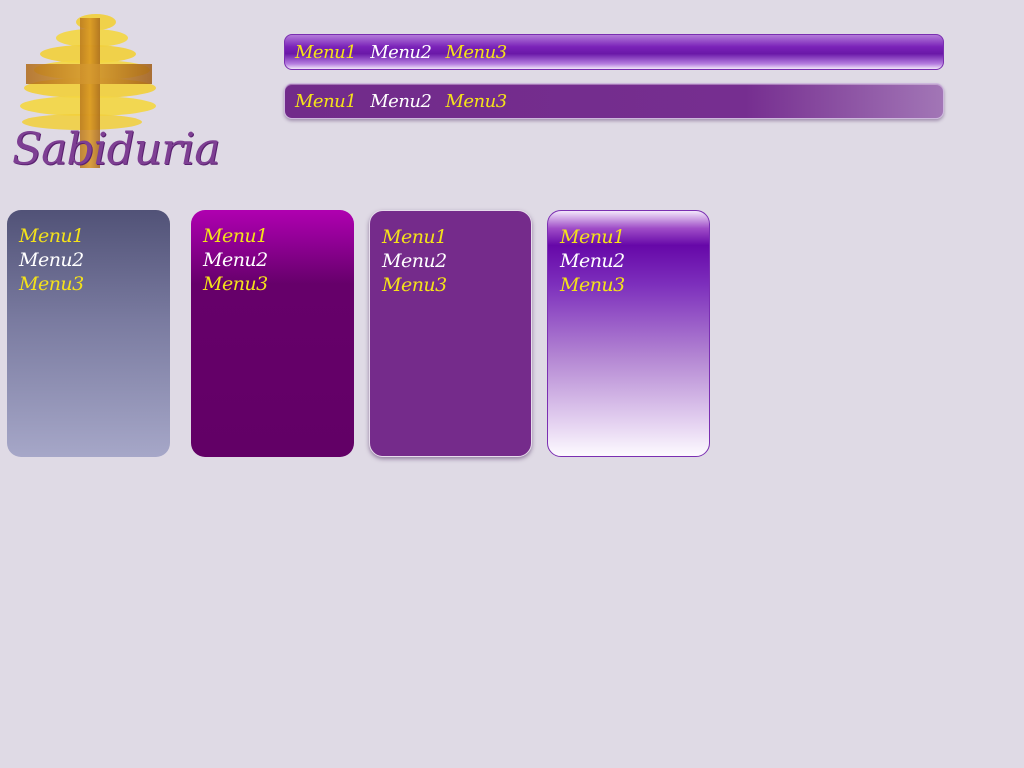  I want to click on vertical-menu-panel-2: Menu1 Menu2 Menu3, so click(272, 333).